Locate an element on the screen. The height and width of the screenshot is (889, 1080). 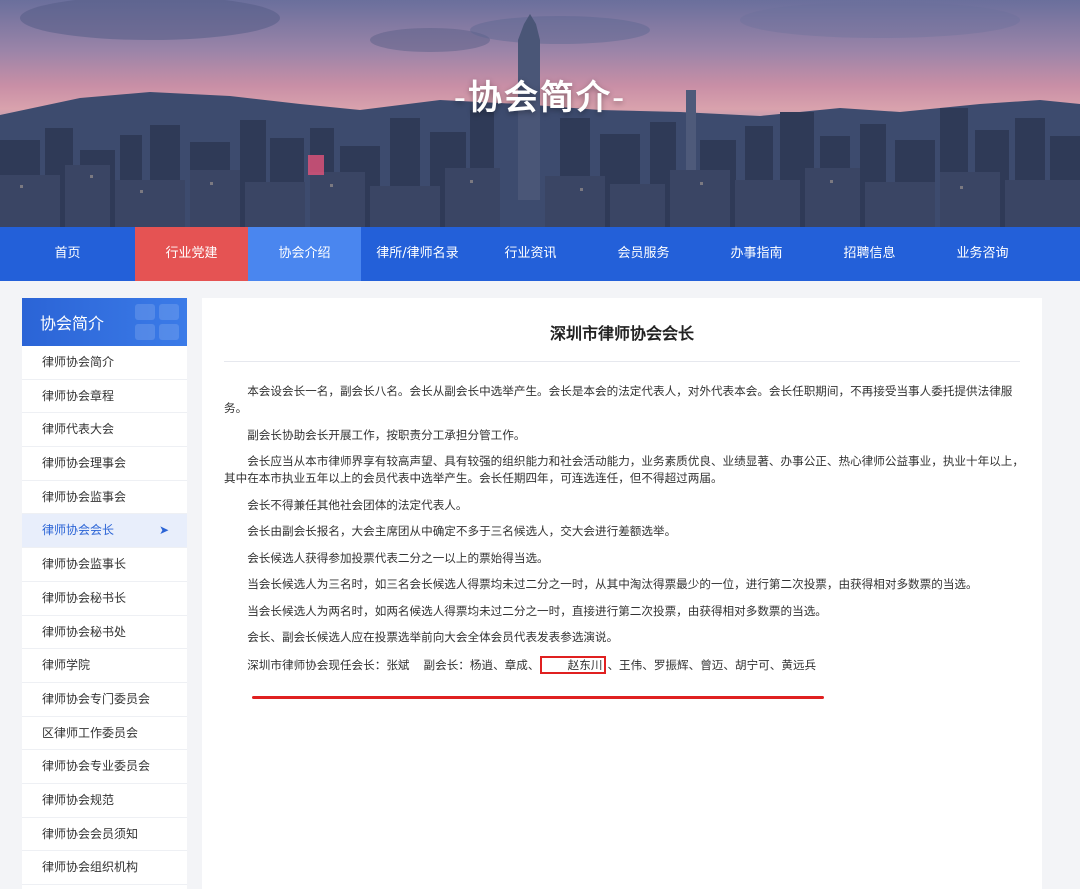
highlighted-name-box: 赵东川 is located at coordinates (573, 664).